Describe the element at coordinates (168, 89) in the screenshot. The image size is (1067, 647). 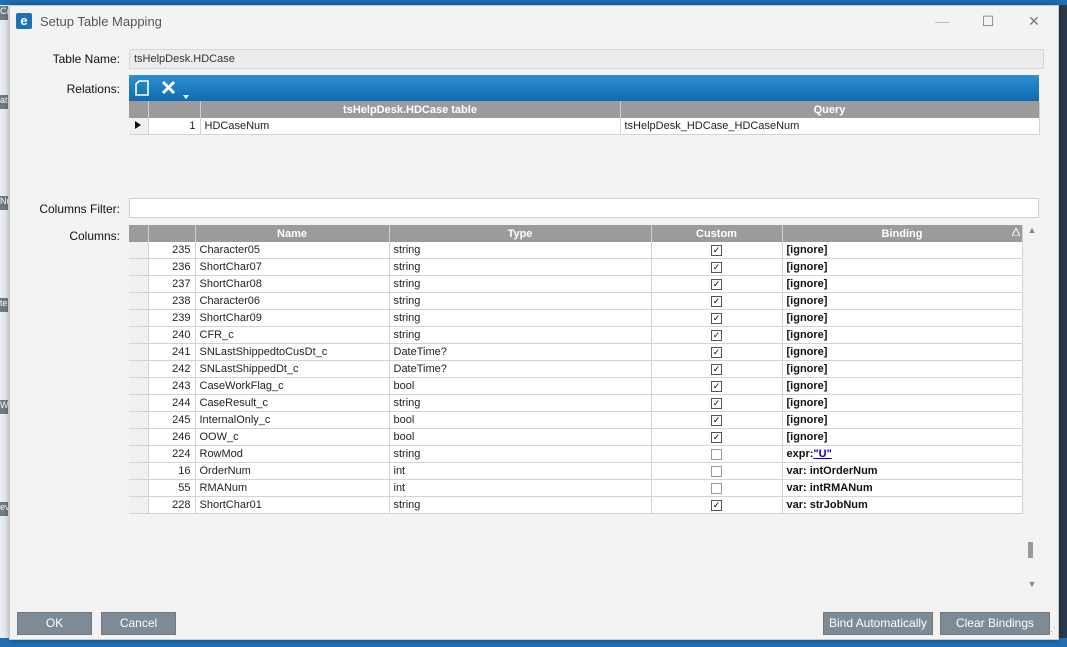
I see `delete-icon` at that location.